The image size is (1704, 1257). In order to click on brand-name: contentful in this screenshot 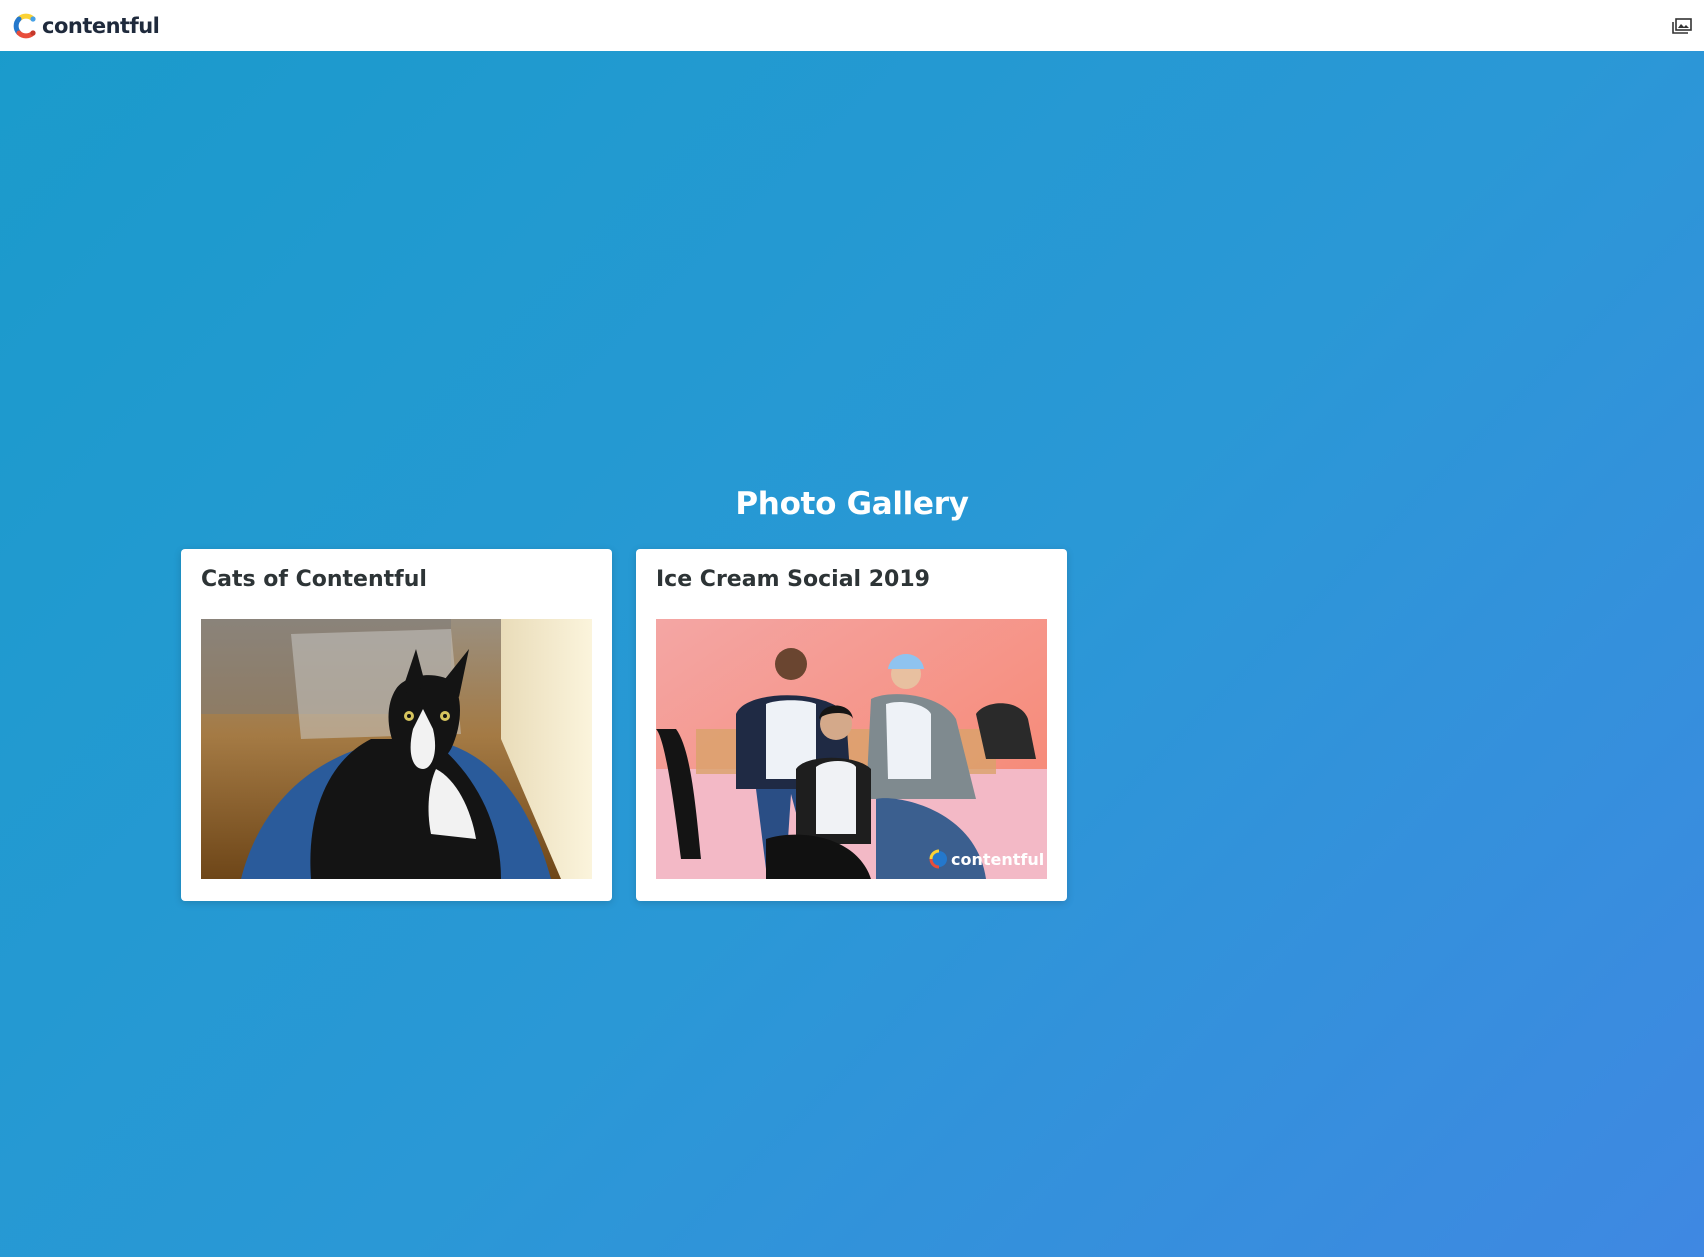, I will do `click(101, 25)`.